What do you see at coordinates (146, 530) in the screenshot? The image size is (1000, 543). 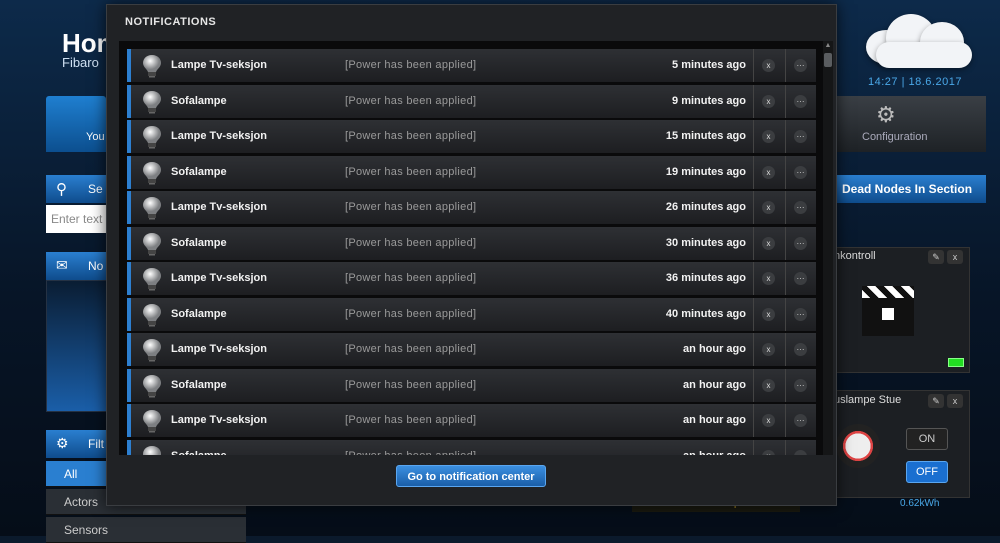 I see `sidebar-item-sensors: Sensors` at bounding box center [146, 530].